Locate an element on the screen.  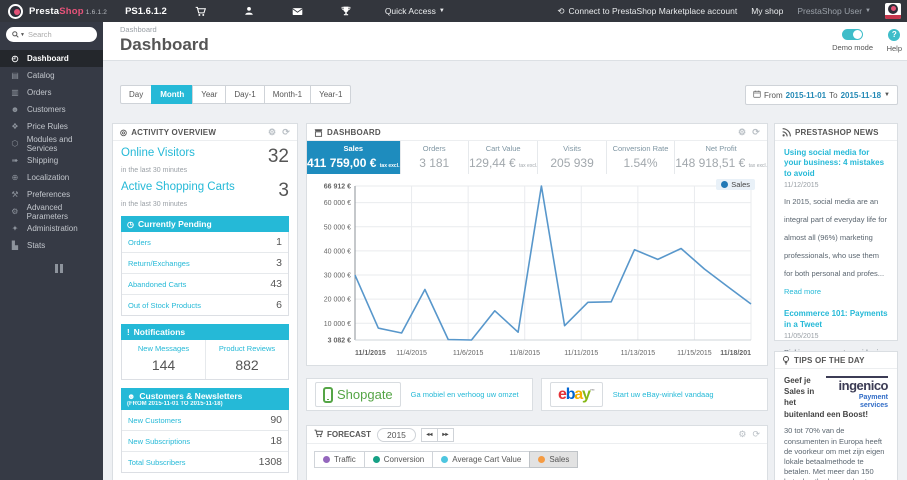
shopgate-banner: Shopgate Ga mobiel en verhoog uw omzet is located at coordinates (419, 394).